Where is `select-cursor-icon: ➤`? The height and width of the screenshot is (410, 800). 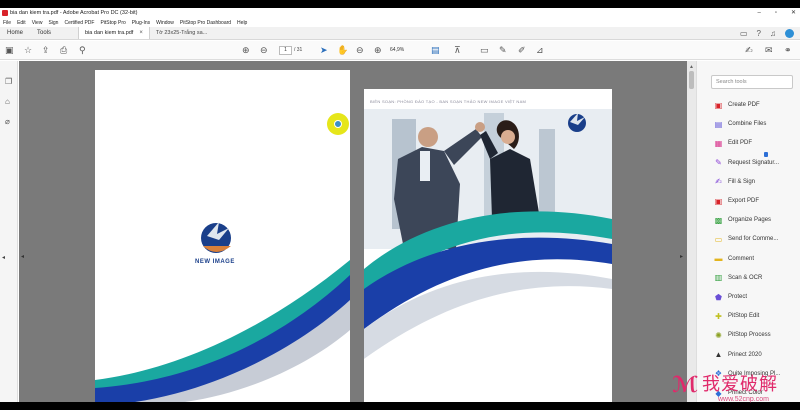
select-cursor-icon: ➤ is located at coordinates (324, 50).